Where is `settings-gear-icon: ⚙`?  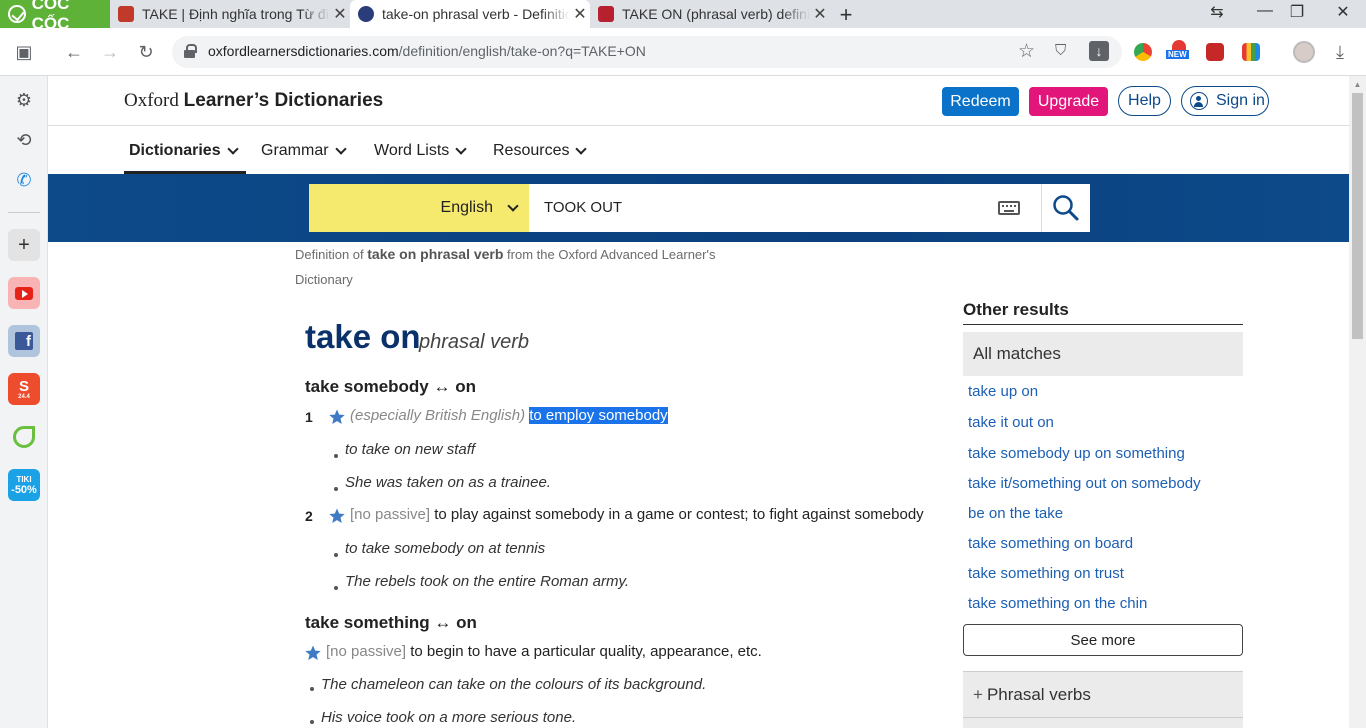
settings-gear-icon: ⚙ is located at coordinates (24, 100).